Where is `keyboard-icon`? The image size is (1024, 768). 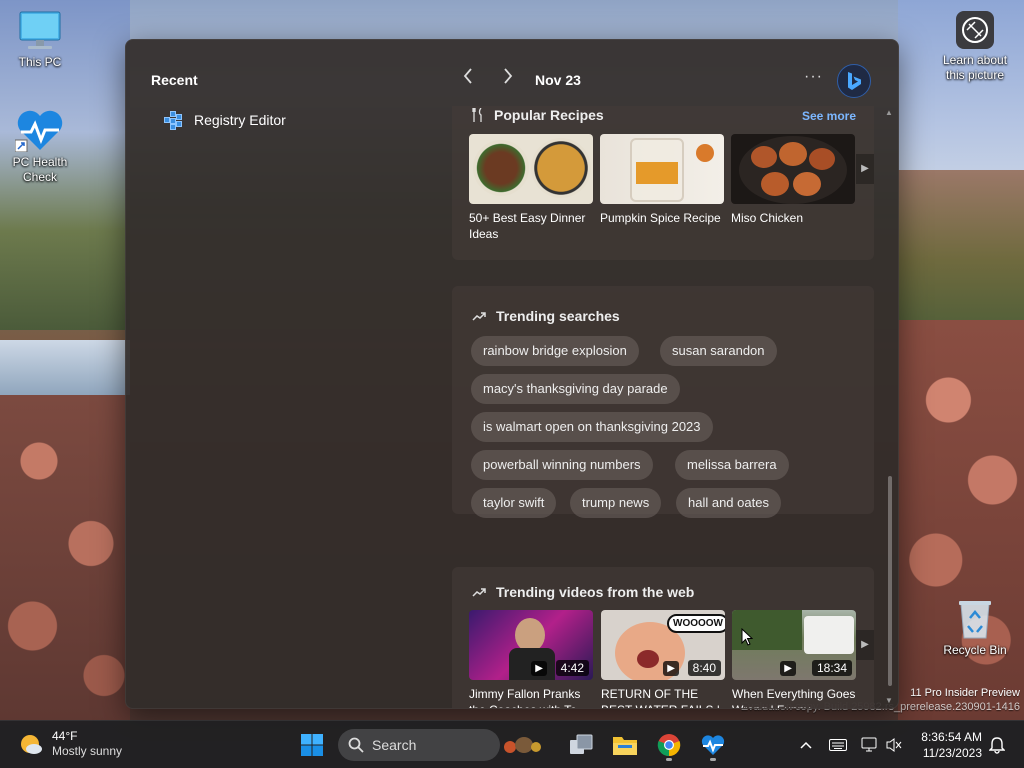
keyboard-icon is located at coordinates (838, 745).